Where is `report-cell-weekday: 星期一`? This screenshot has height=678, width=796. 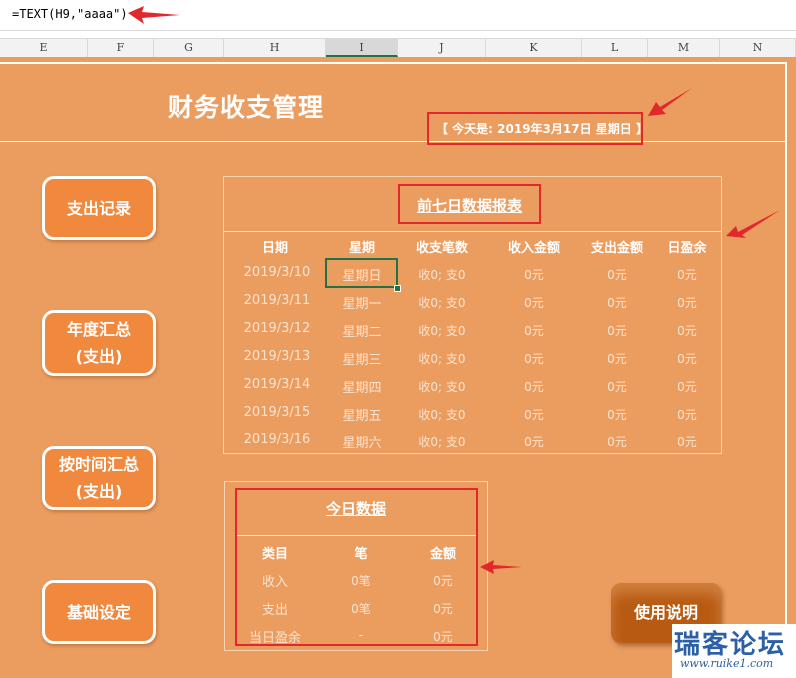 report-cell-weekday: 星期一 is located at coordinates (362, 302).